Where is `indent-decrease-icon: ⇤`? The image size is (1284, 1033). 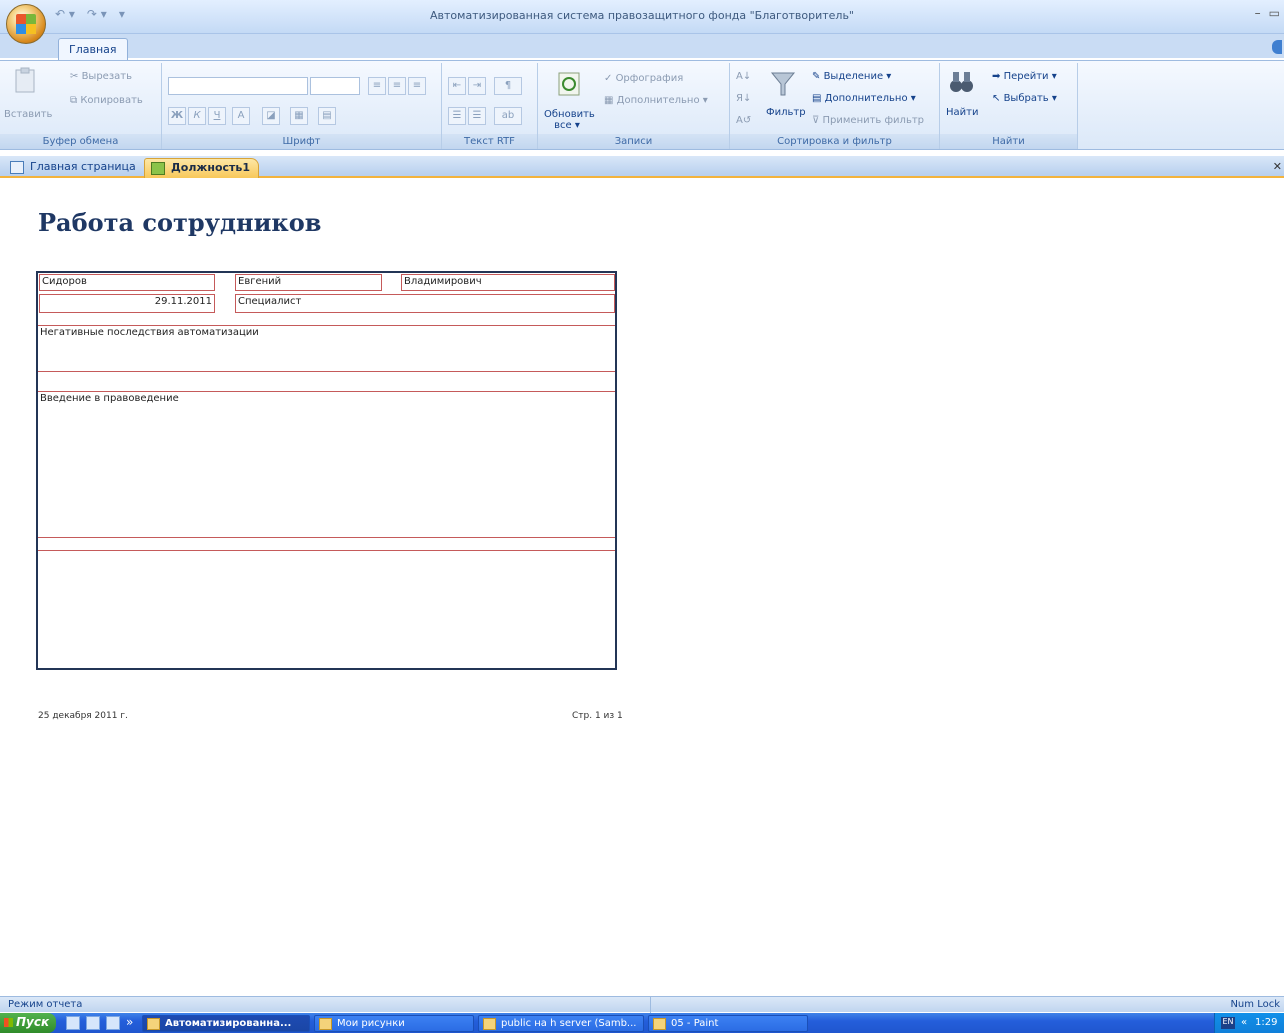 indent-decrease-icon: ⇤ is located at coordinates (457, 86).